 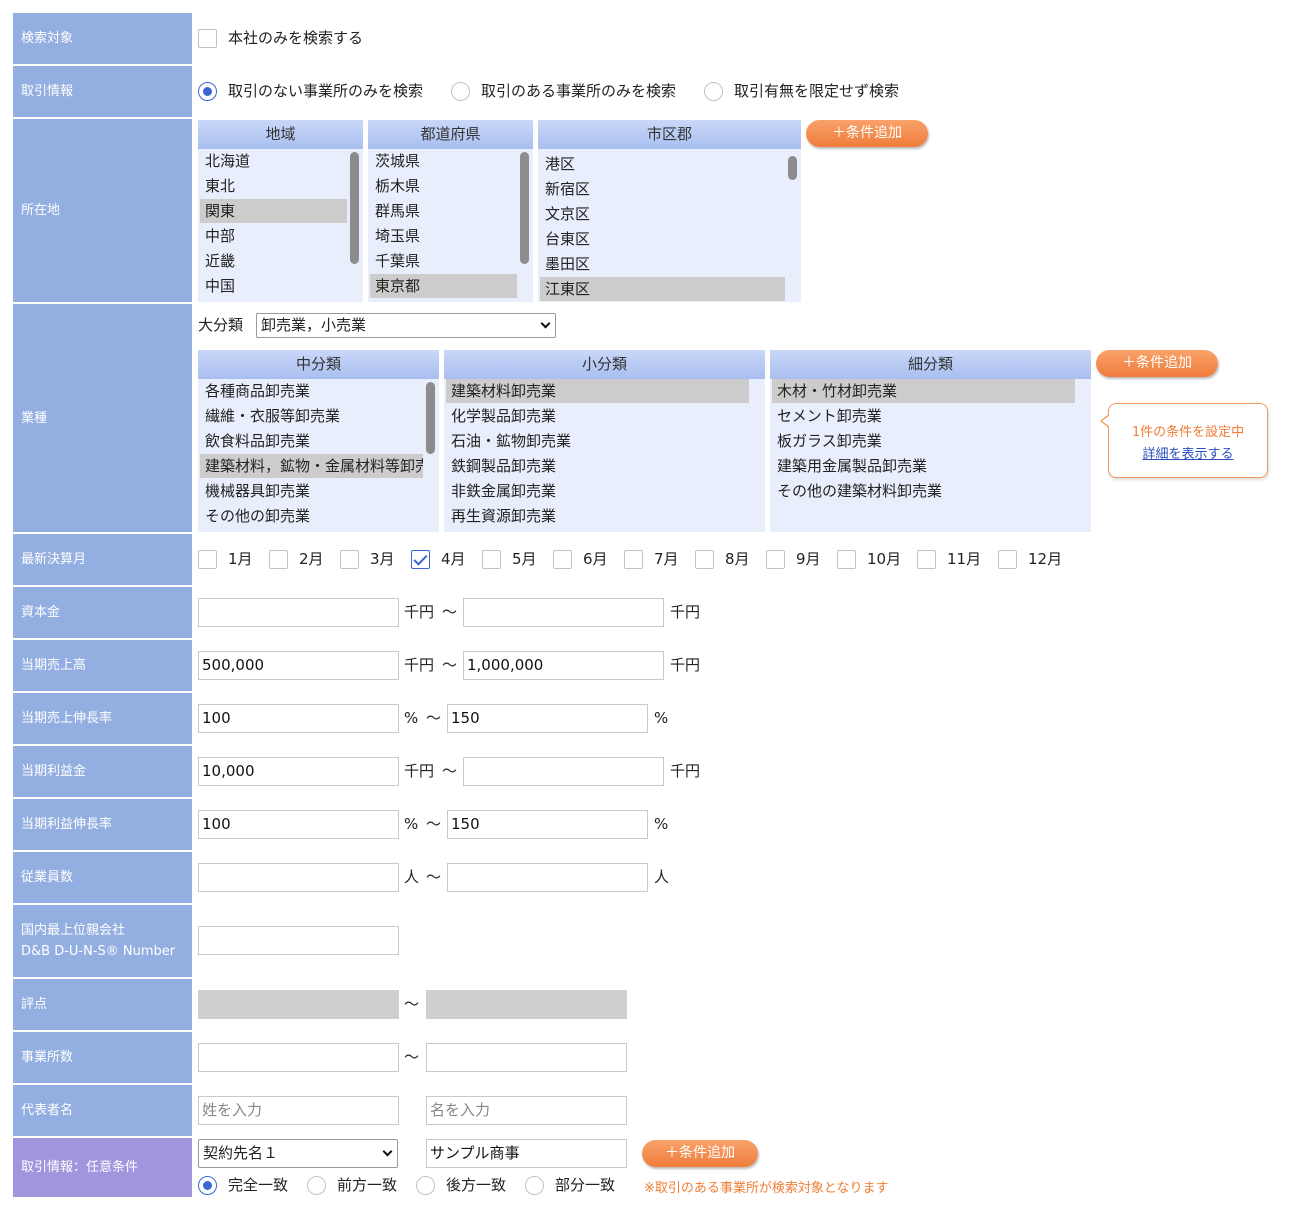 I want to click on match-prefix-radio, so click(x=316, y=1185).